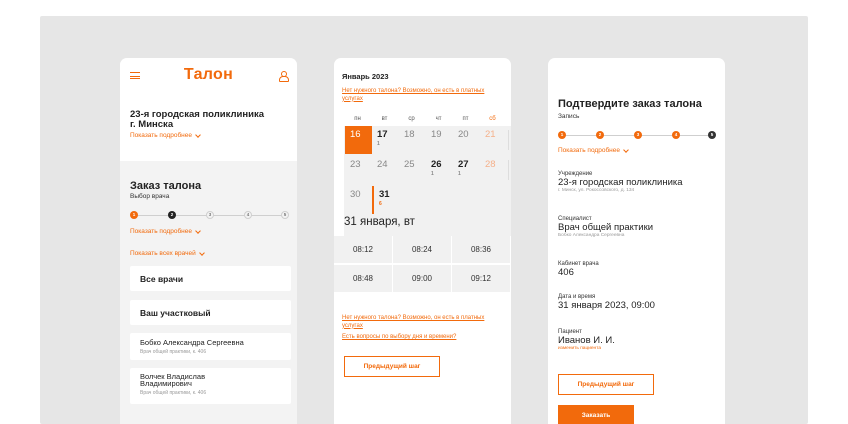  What do you see at coordinates (638, 302) in the screenshot?
I see `datetime-field: Дата и время 31 января 2023, 09:00` at bounding box center [638, 302].